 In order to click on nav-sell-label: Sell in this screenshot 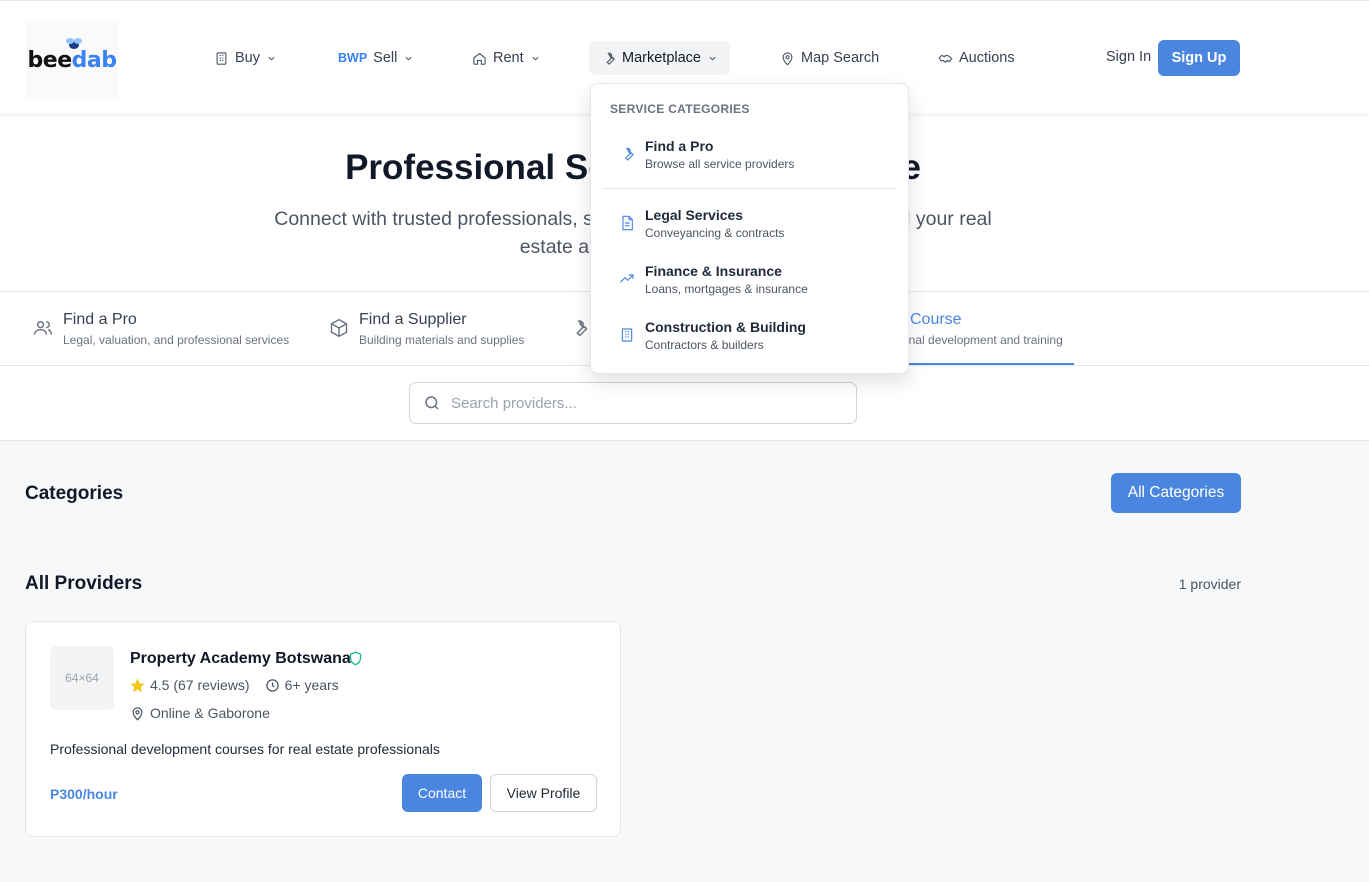, I will do `click(385, 58)`.